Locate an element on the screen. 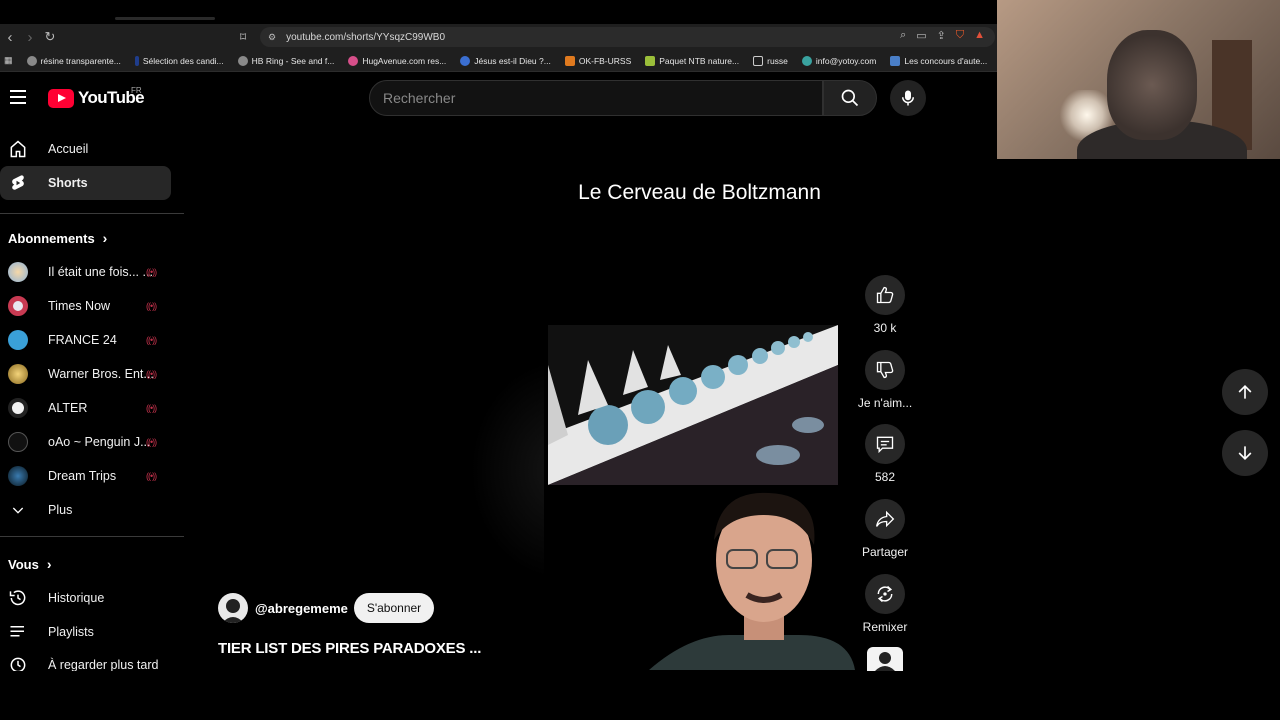 The height and width of the screenshot is (720, 1280). subscription-item: Il était une fois... ... ((•)) is located at coordinates (85, 272).